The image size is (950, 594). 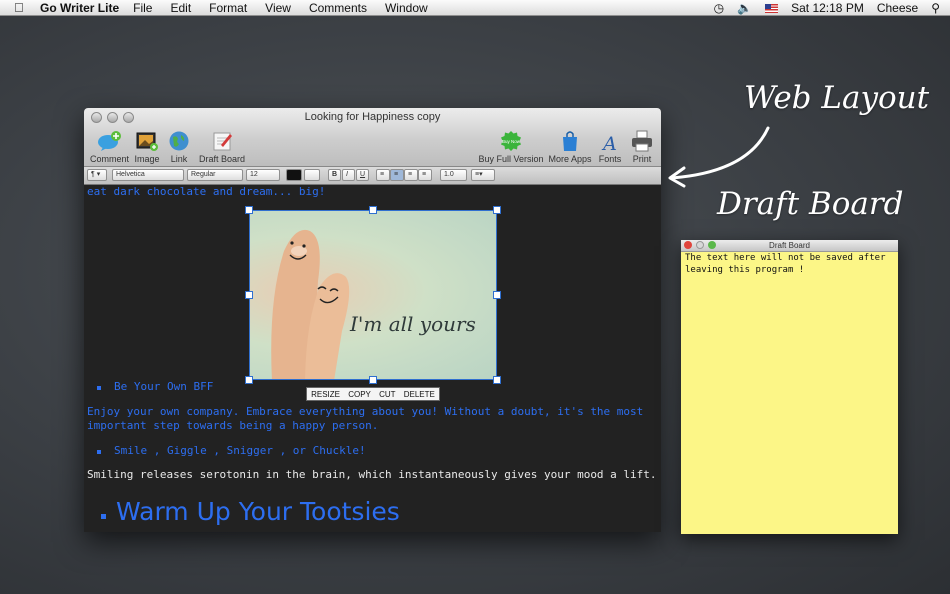 I want to click on arrow-icon, so click(x=719, y=157).